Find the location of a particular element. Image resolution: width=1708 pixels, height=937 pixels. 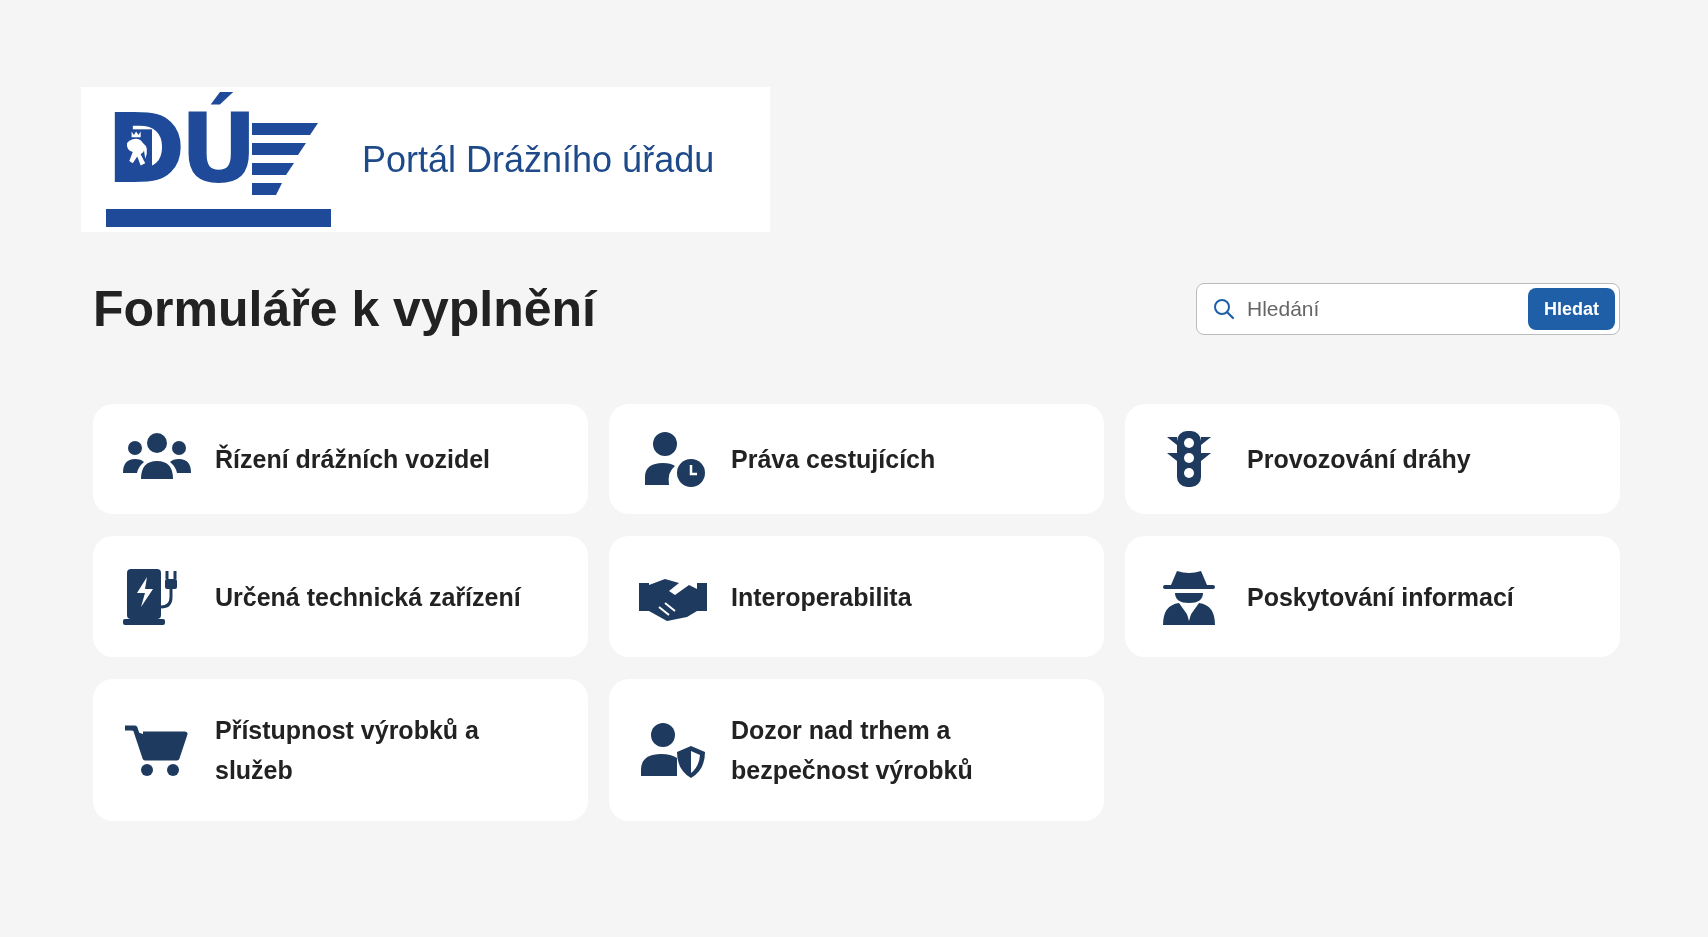

page-title: Formuláře k vyplnění is located at coordinates (344, 309).